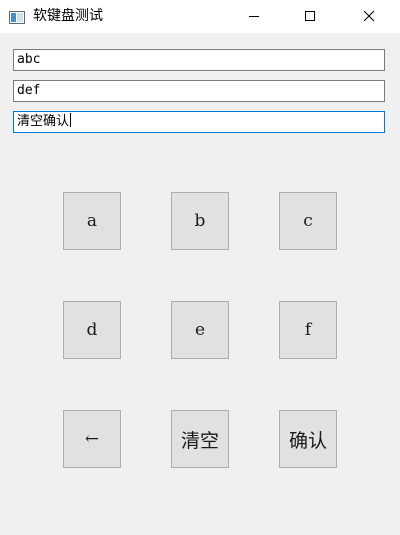 This screenshot has height=535, width=400. I want to click on window-title: 软键盘测试, so click(68, 16).